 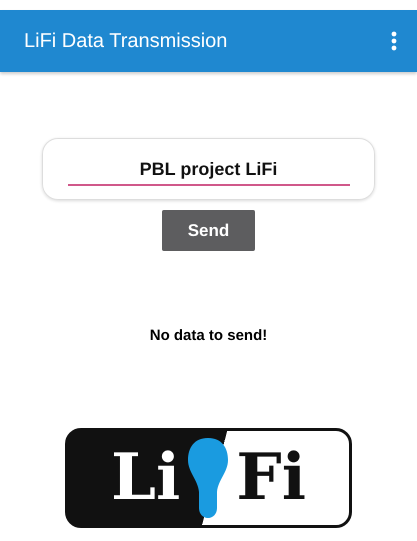 What do you see at coordinates (271, 478) in the screenshot?
I see `logo-text: Fi` at bounding box center [271, 478].